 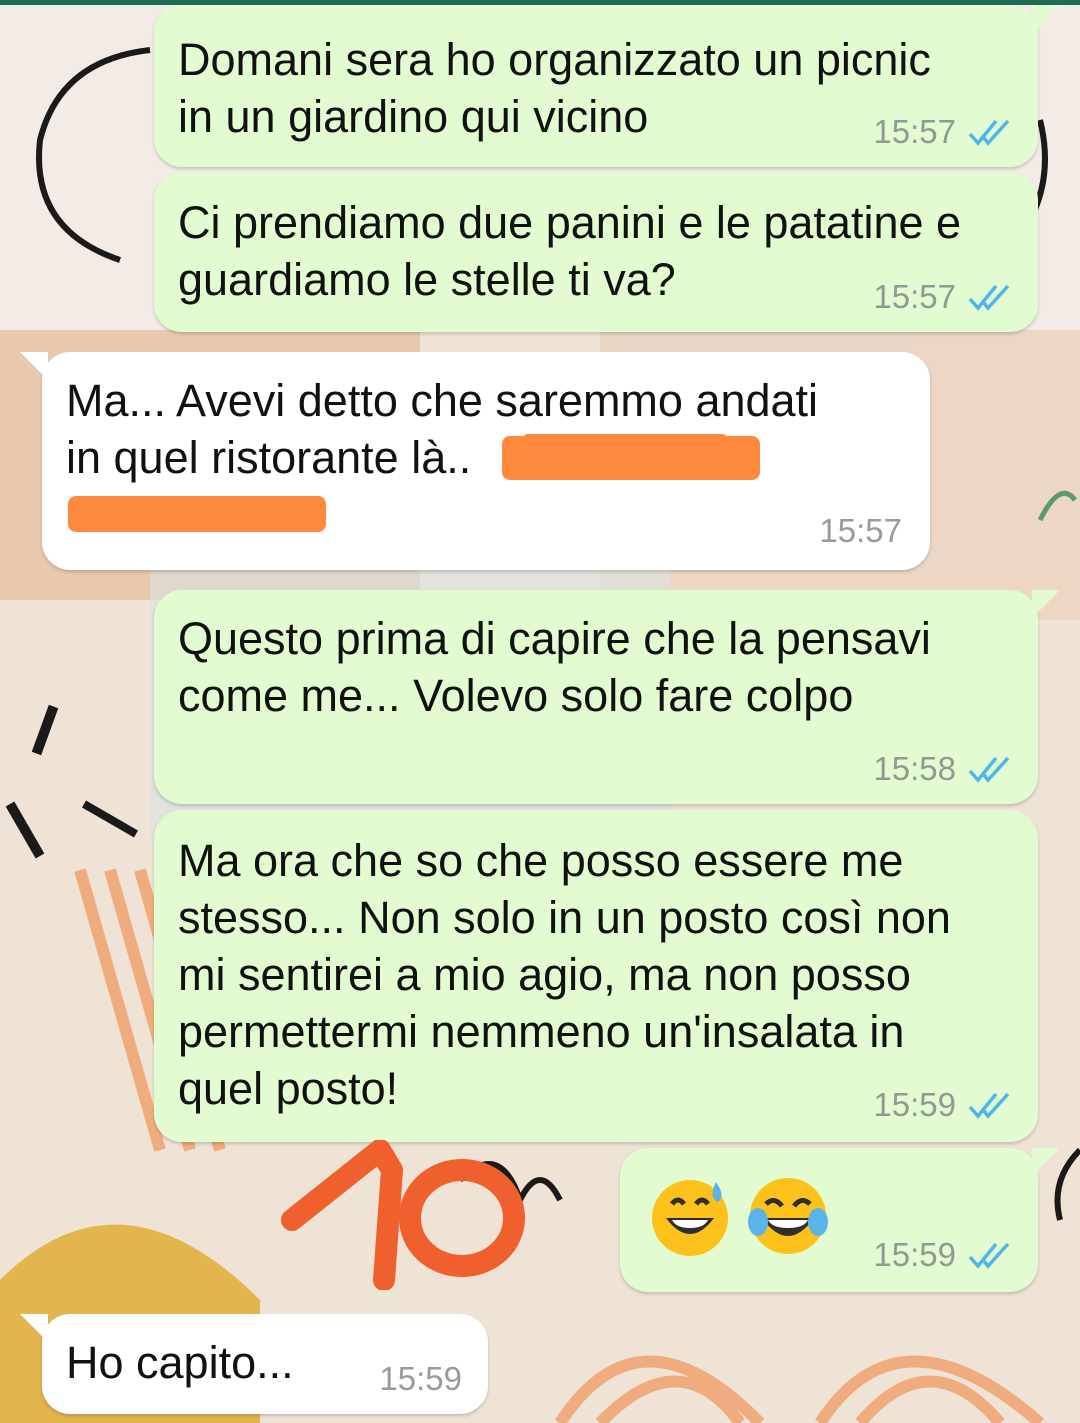 What do you see at coordinates (403, 1215) in the screenshot?
I see `handwritten-annotation` at bounding box center [403, 1215].